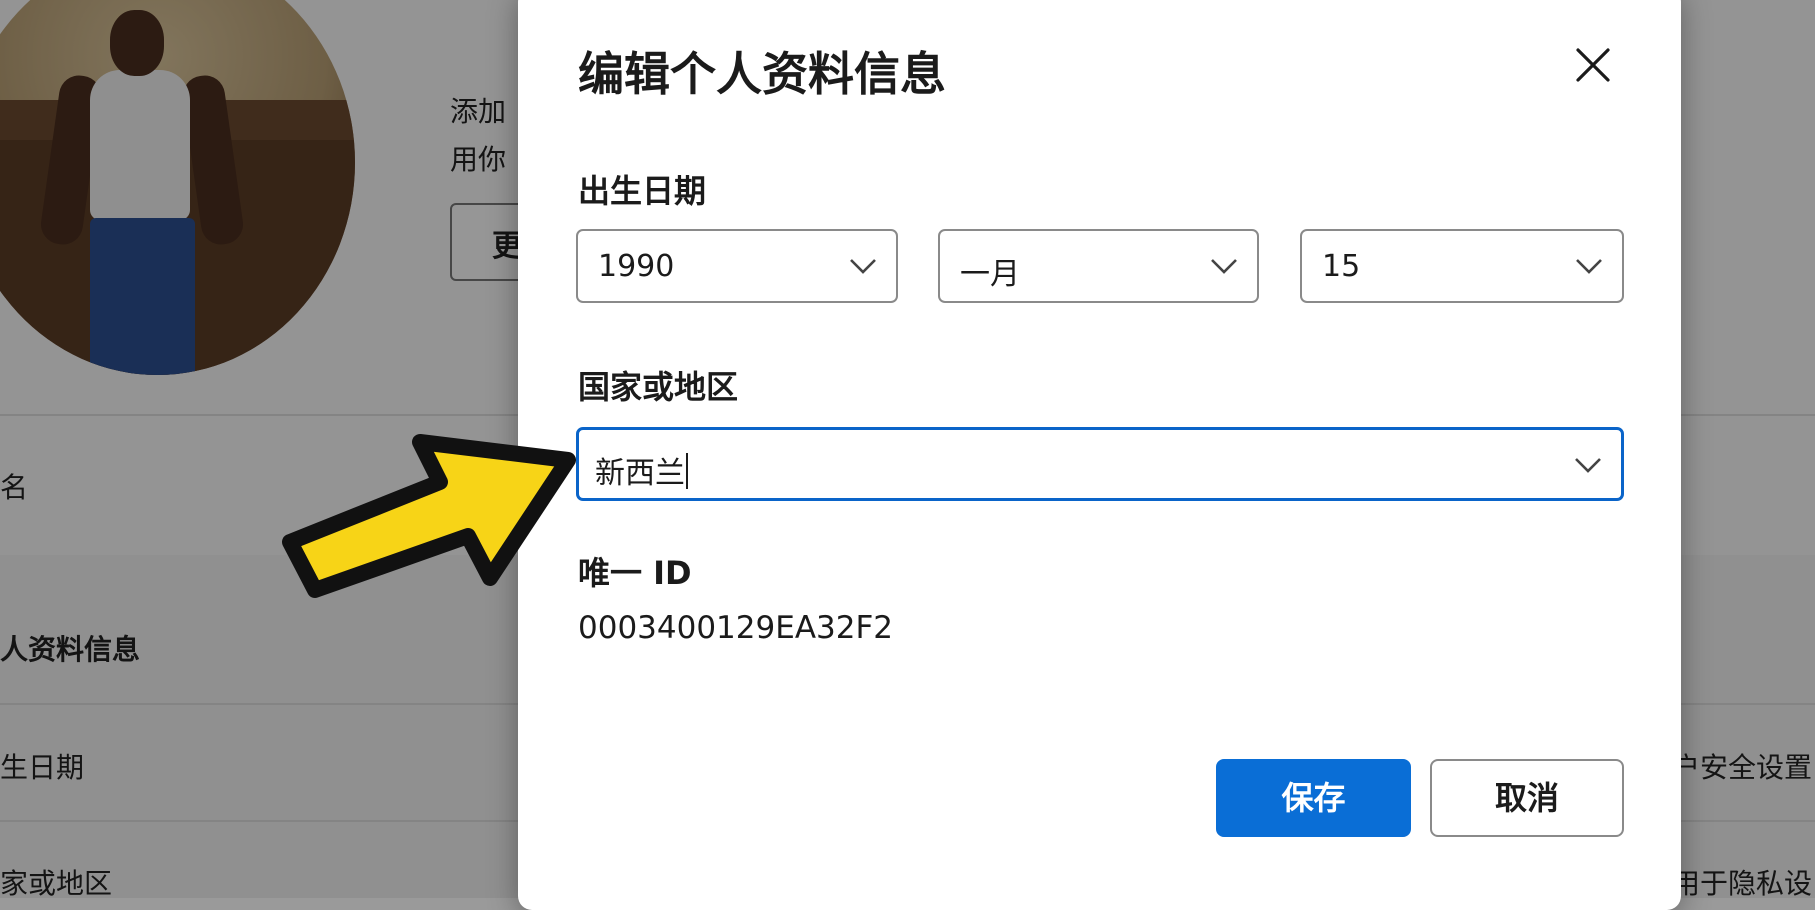  What do you see at coordinates (1100, 464) in the screenshot?
I see `country-select: 新西兰` at bounding box center [1100, 464].